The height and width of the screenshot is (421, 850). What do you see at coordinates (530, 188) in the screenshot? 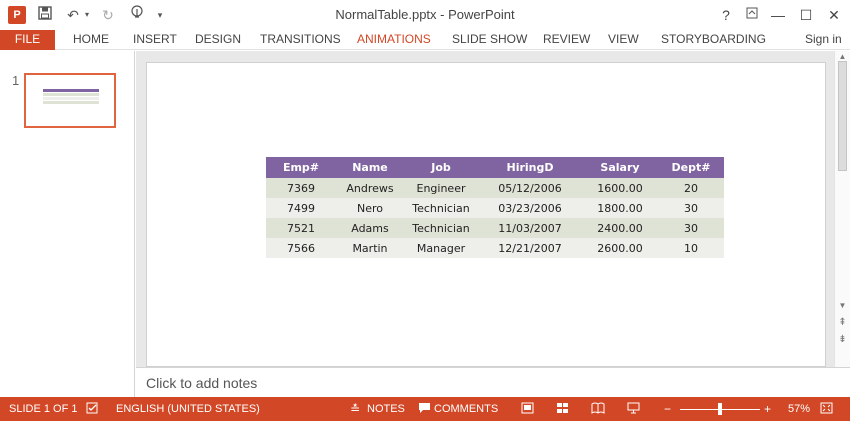
I see `table-cell: 05/12/2006` at bounding box center [530, 188].